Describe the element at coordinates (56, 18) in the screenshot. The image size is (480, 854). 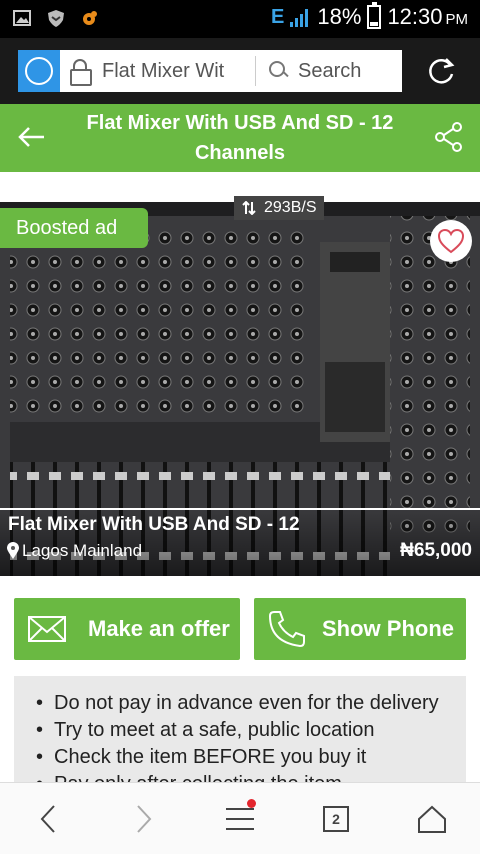
I see `shield-icon` at that location.